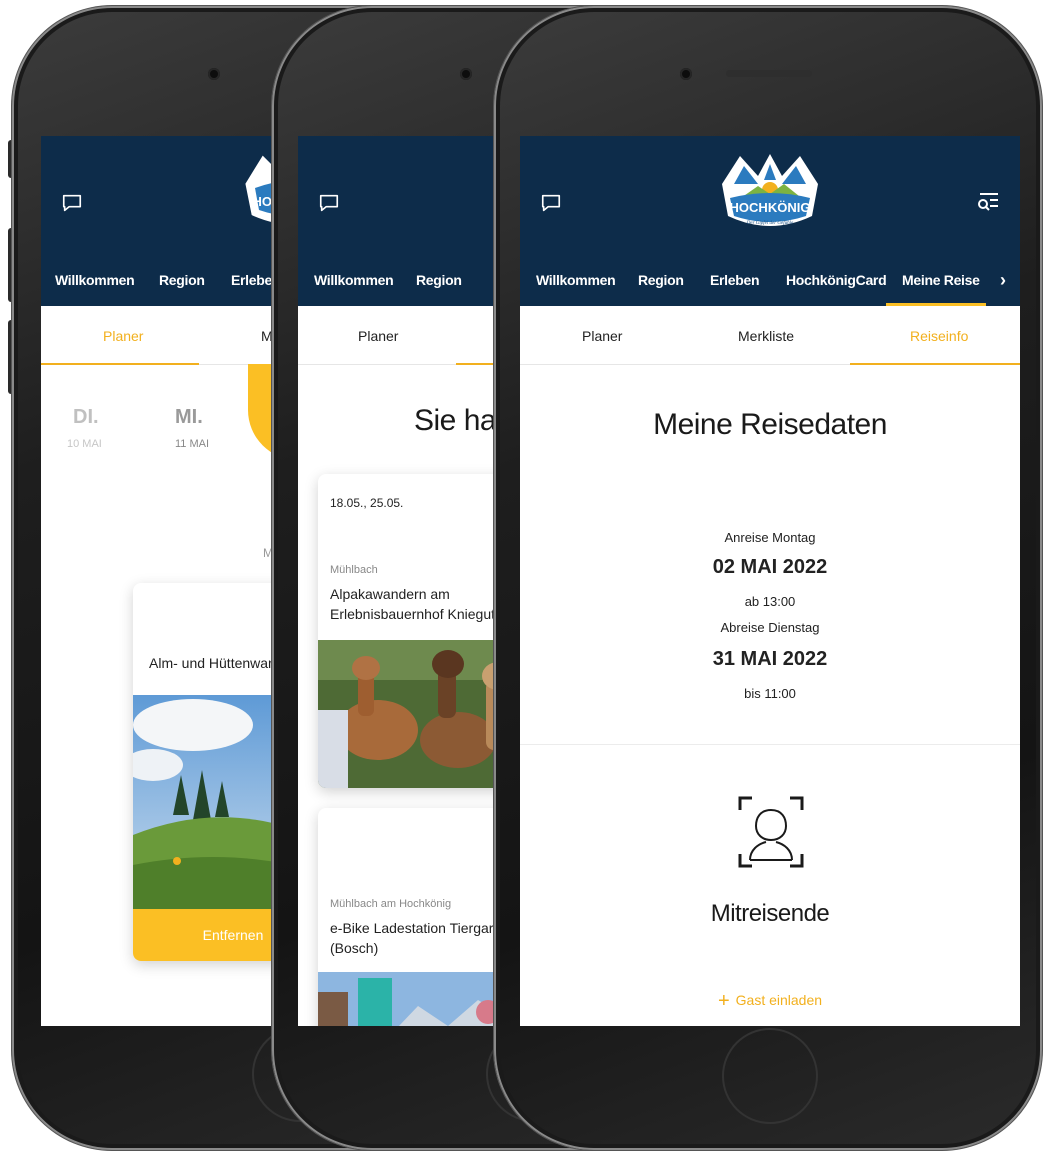  Describe the element at coordinates (770, 601) in the screenshot. I see `arrival-time: ab 13:00` at that location.